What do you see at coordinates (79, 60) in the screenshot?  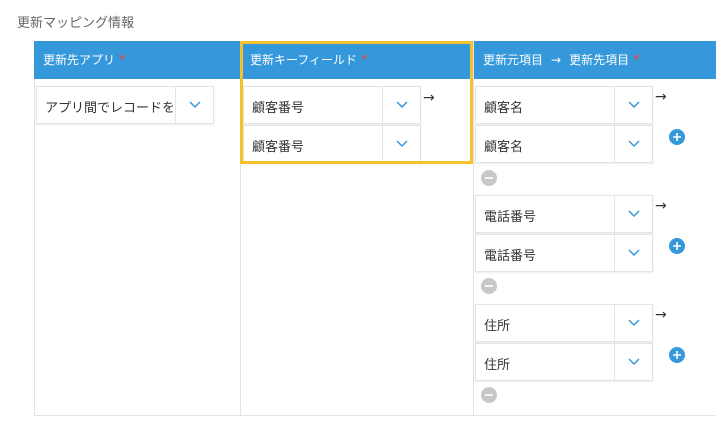 I see `header-dest-app-label: 更新先アプリ` at bounding box center [79, 60].